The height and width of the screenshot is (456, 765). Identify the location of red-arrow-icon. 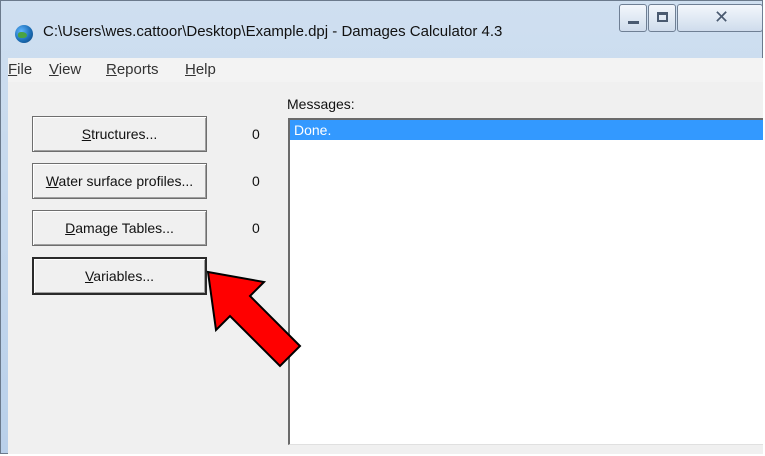
(254, 319).